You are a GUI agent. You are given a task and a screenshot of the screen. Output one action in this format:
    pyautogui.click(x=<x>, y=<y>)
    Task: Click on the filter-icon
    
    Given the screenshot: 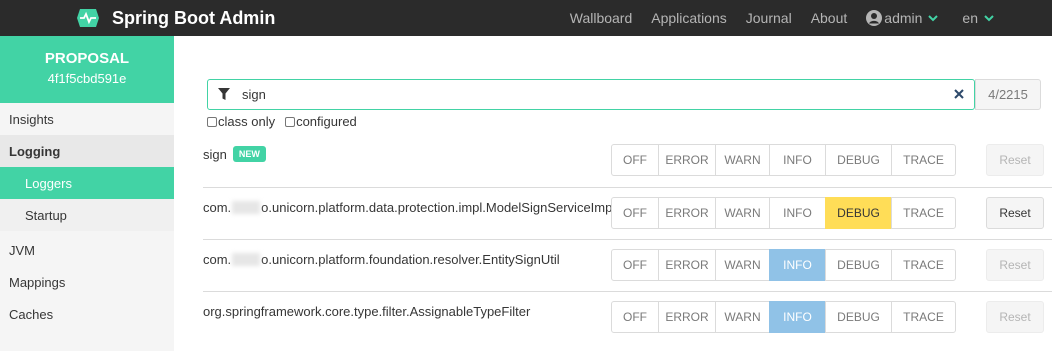 What is the action you would take?
    pyautogui.click(x=224, y=94)
    